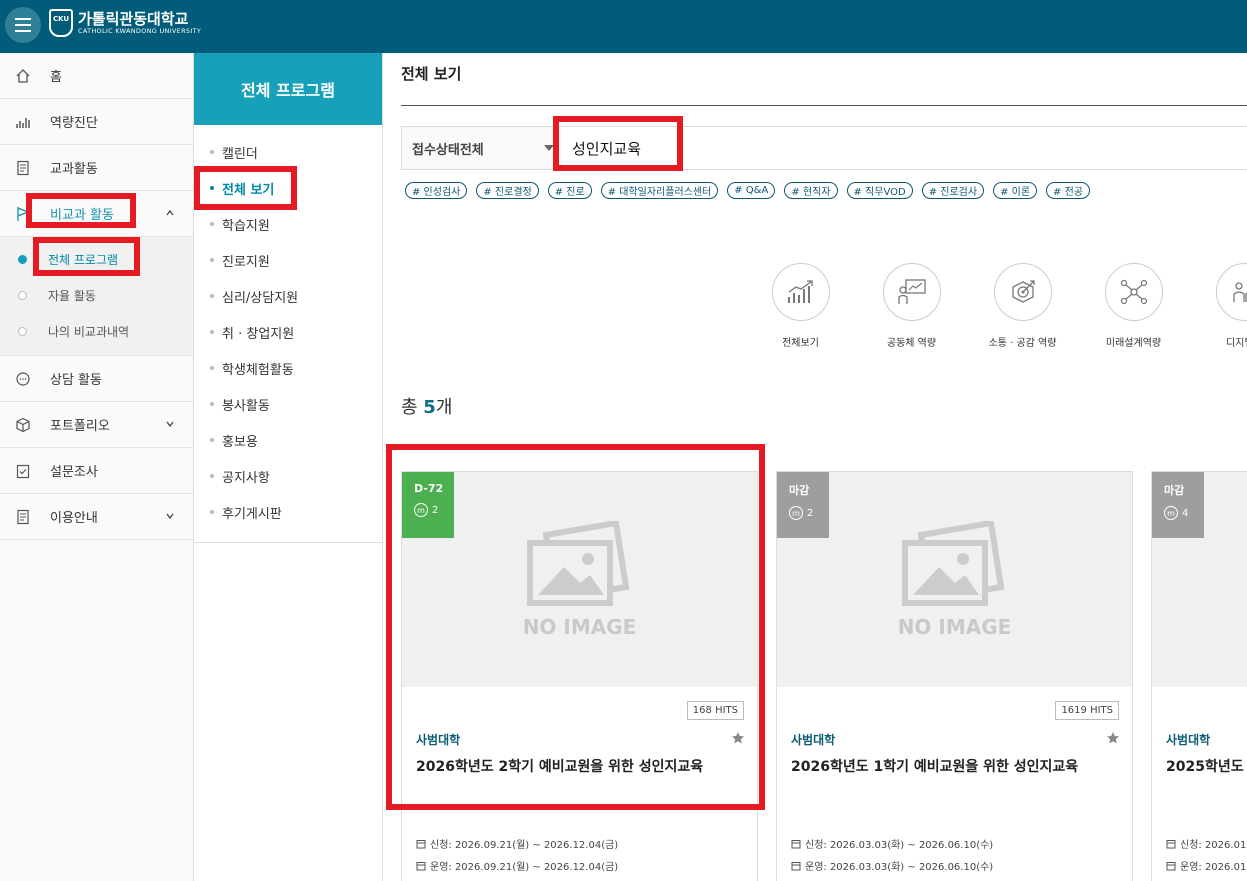 The height and width of the screenshot is (881, 1247). Describe the element at coordinates (96, 122) in the screenshot. I see `sidebar-item-diagnosis: 역량진단` at that location.